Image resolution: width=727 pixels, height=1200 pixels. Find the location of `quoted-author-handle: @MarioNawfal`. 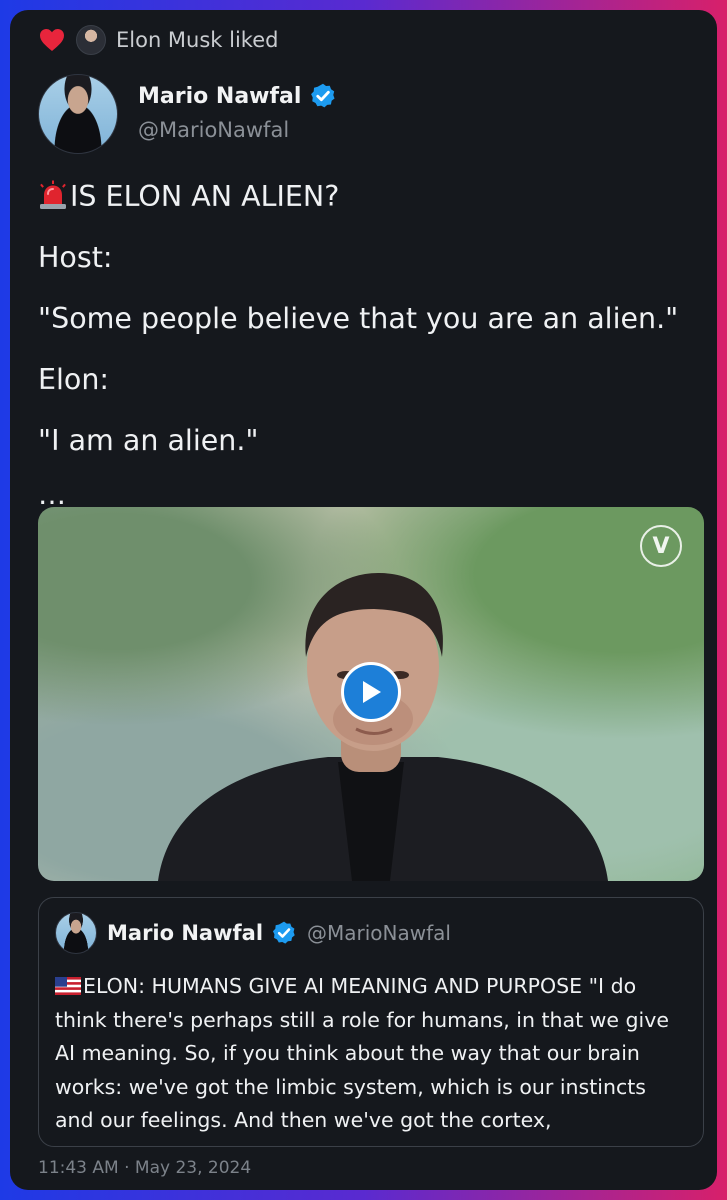

quoted-author-handle: @MarioNawfal is located at coordinates (379, 933).